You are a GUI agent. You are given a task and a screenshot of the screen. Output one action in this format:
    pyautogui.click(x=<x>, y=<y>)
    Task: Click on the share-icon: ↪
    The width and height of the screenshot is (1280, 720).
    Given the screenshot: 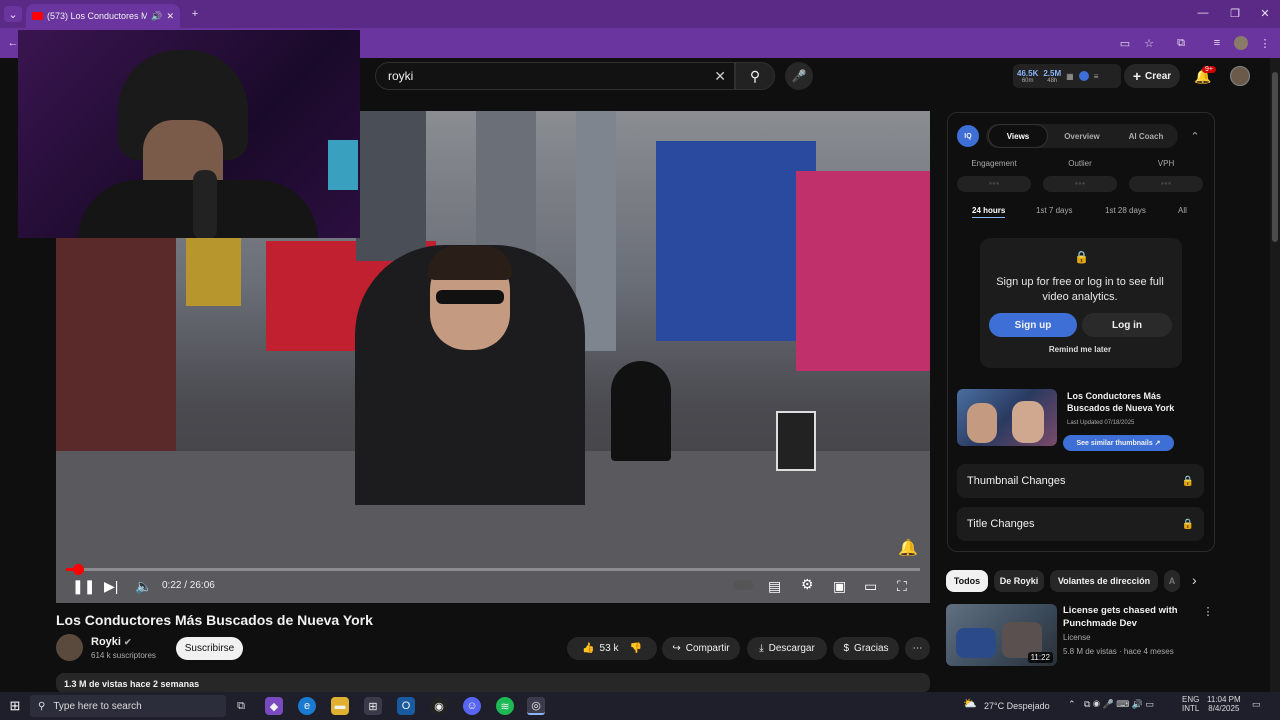 What is the action you would take?
    pyautogui.click(x=676, y=648)
    